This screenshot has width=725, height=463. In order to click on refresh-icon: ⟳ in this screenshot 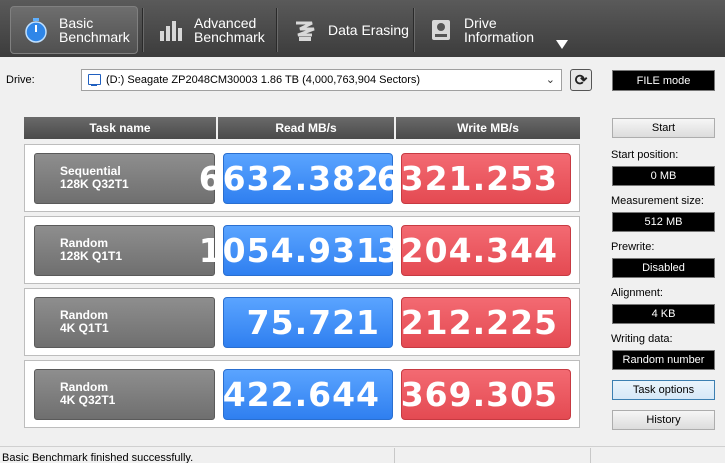, I will do `click(581, 80)`.